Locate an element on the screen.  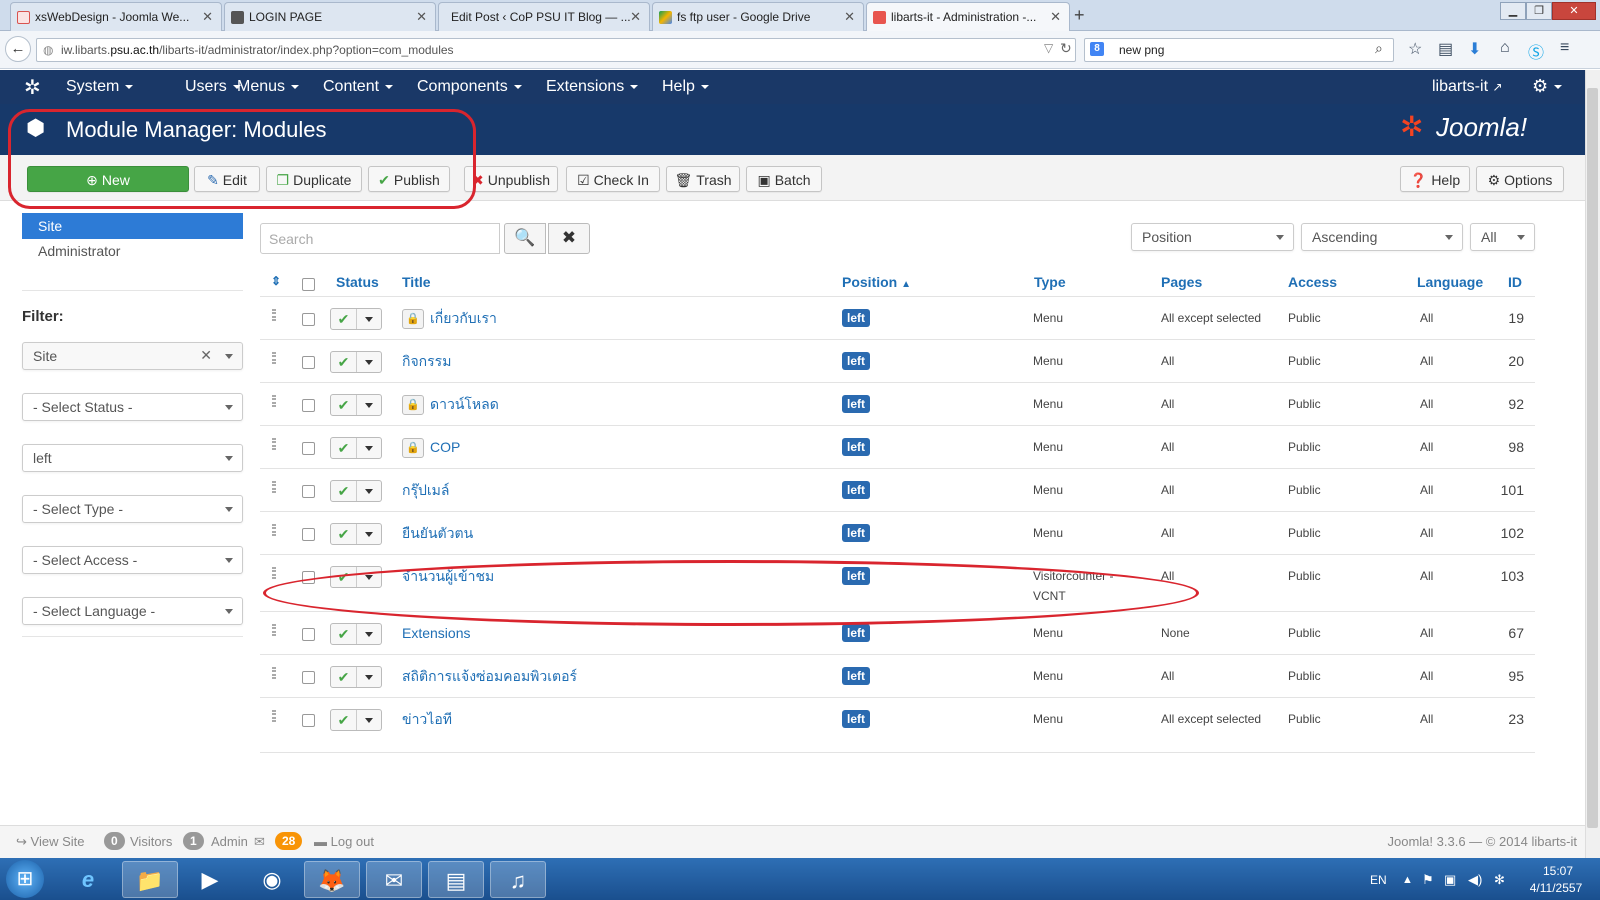
column-header-position: Position ▲ is located at coordinates (876, 282).